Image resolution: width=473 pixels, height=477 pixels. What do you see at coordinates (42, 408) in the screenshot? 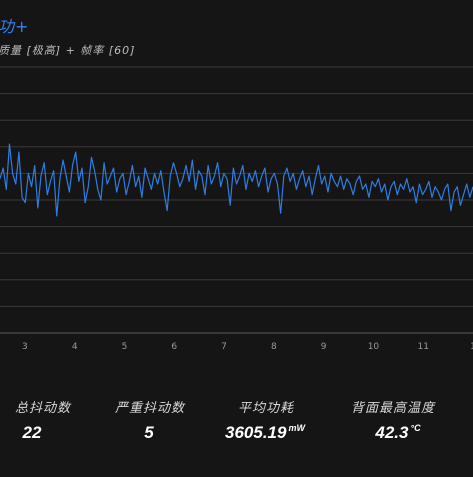
I see `stat-label-total-jank: 总抖动数` at bounding box center [42, 408].